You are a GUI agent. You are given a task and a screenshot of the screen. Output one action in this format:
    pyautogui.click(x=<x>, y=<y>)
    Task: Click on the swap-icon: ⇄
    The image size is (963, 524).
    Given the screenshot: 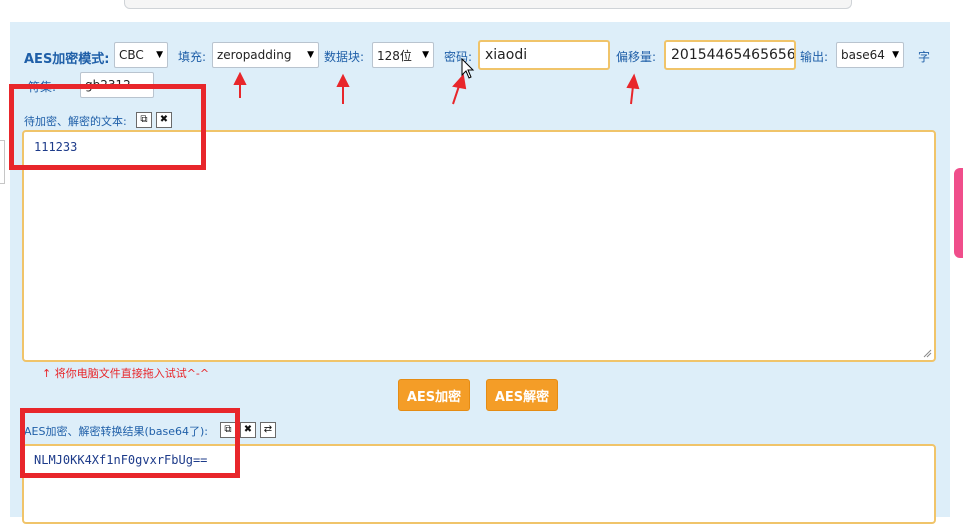 What is the action you would take?
    pyautogui.click(x=268, y=429)
    